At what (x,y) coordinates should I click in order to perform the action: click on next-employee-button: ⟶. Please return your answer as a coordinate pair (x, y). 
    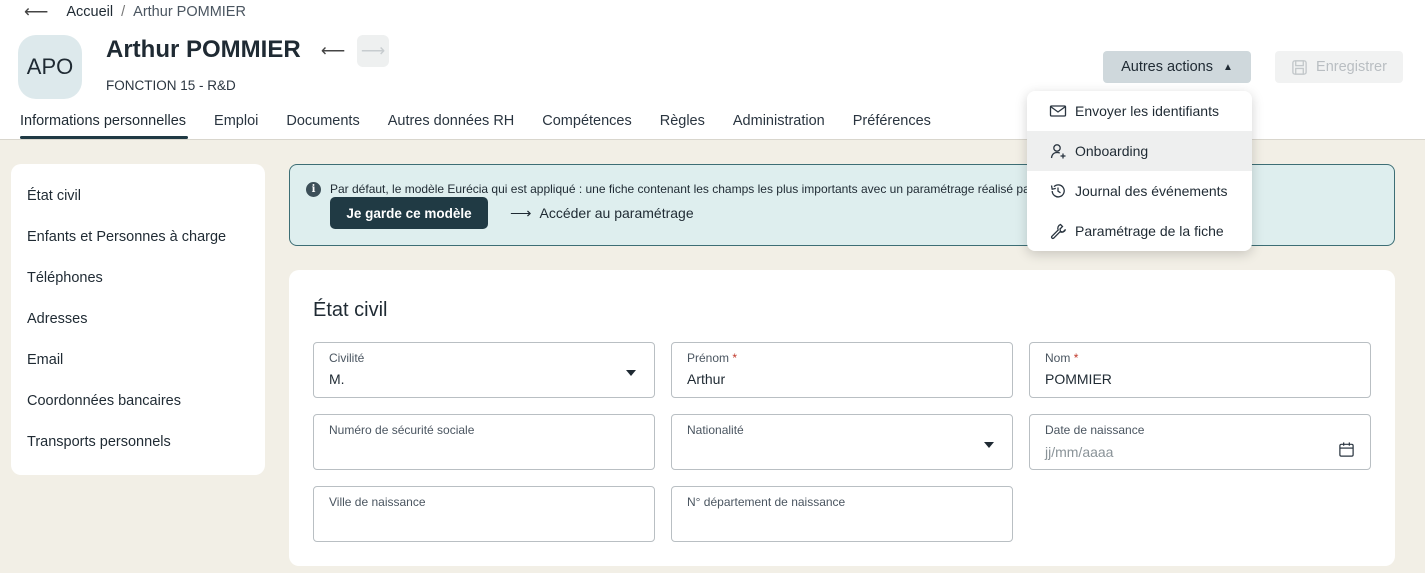
    Looking at the image, I should click on (373, 51).